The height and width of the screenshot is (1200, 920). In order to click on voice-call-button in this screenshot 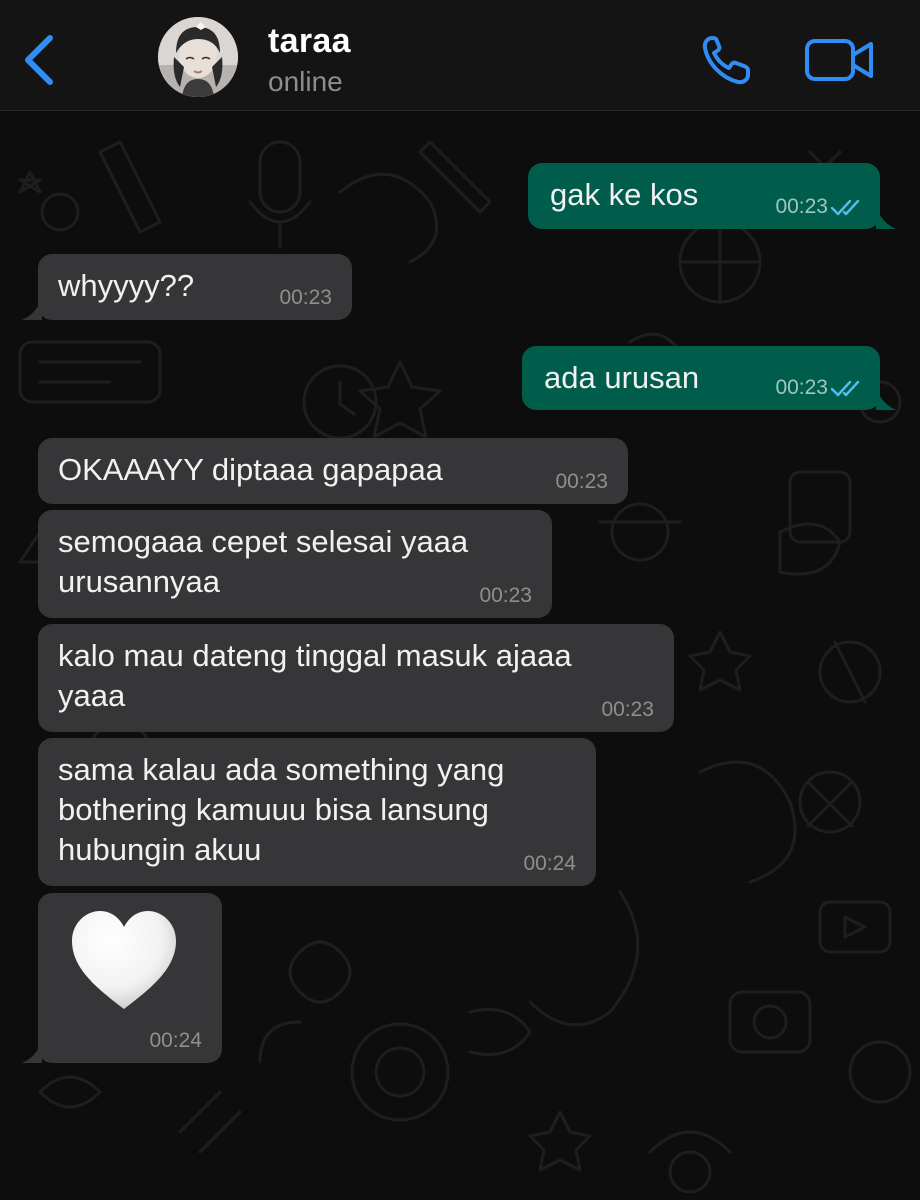, I will do `click(728, 60)`.